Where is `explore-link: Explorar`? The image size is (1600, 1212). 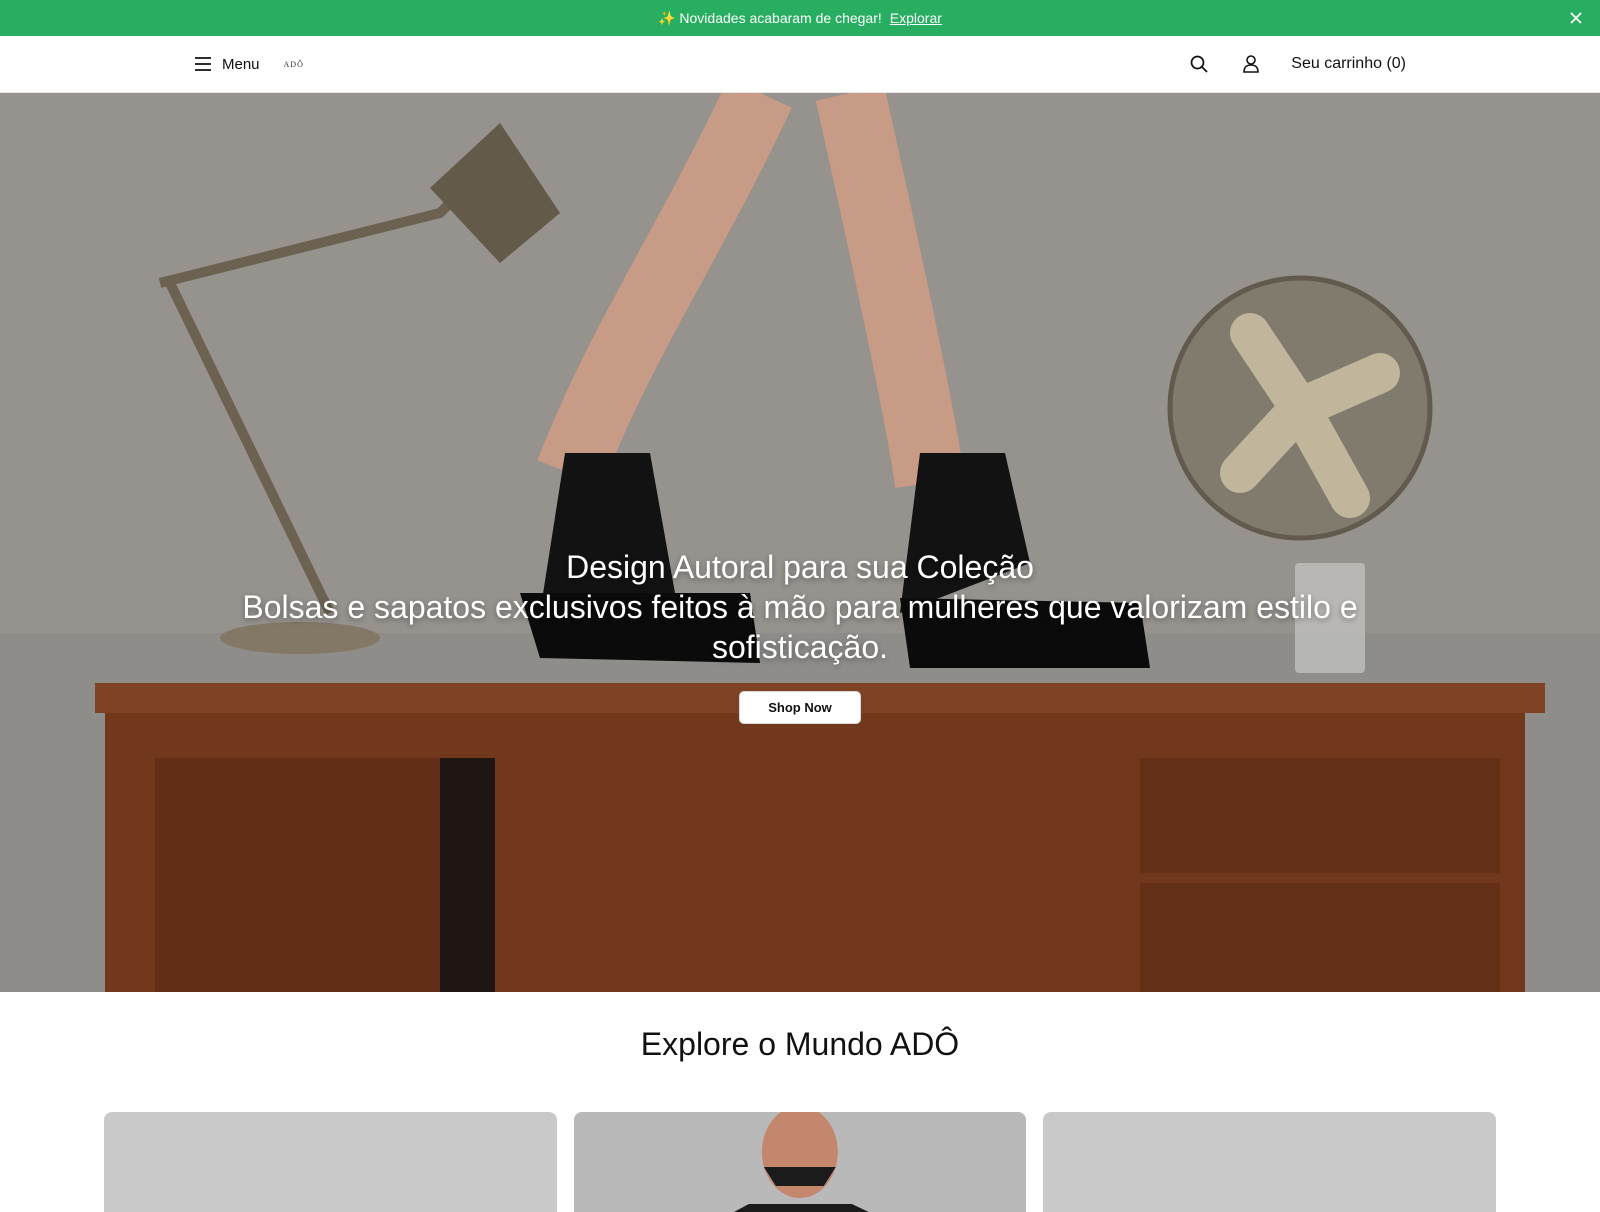 explore-link: Explorar is located at coordinates (916, 18).